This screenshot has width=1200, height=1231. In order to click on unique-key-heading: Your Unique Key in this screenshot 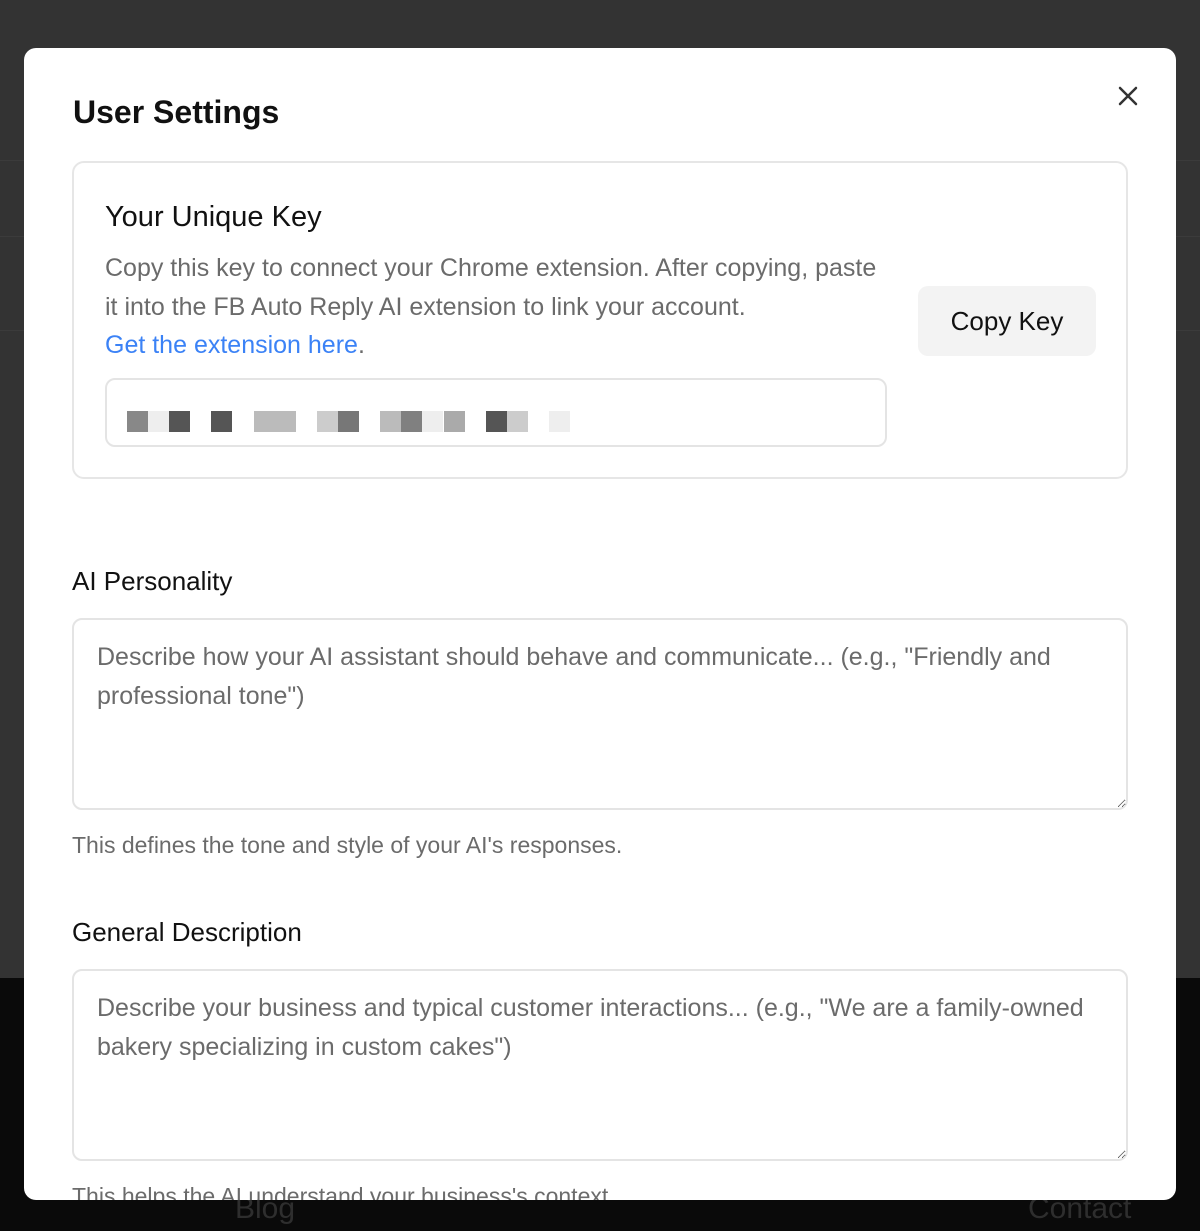, I will do `click(213, 217)`.